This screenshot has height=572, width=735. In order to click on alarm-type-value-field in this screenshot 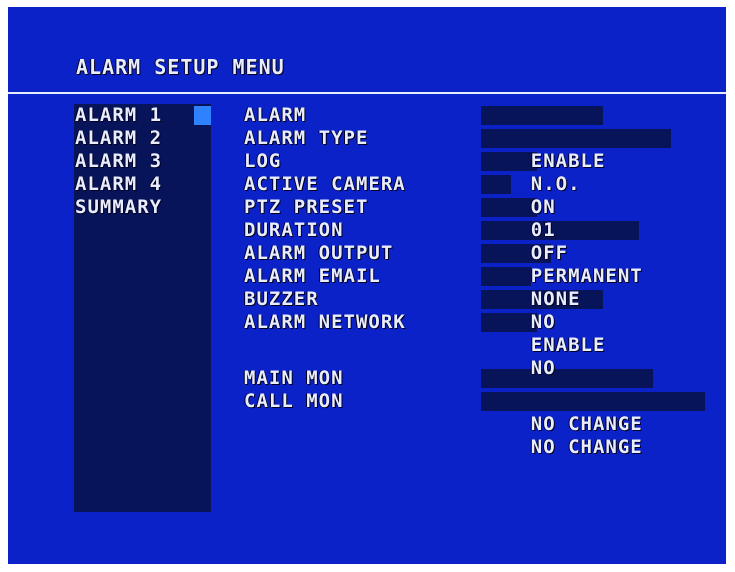, I will do `click(576, 138)`.